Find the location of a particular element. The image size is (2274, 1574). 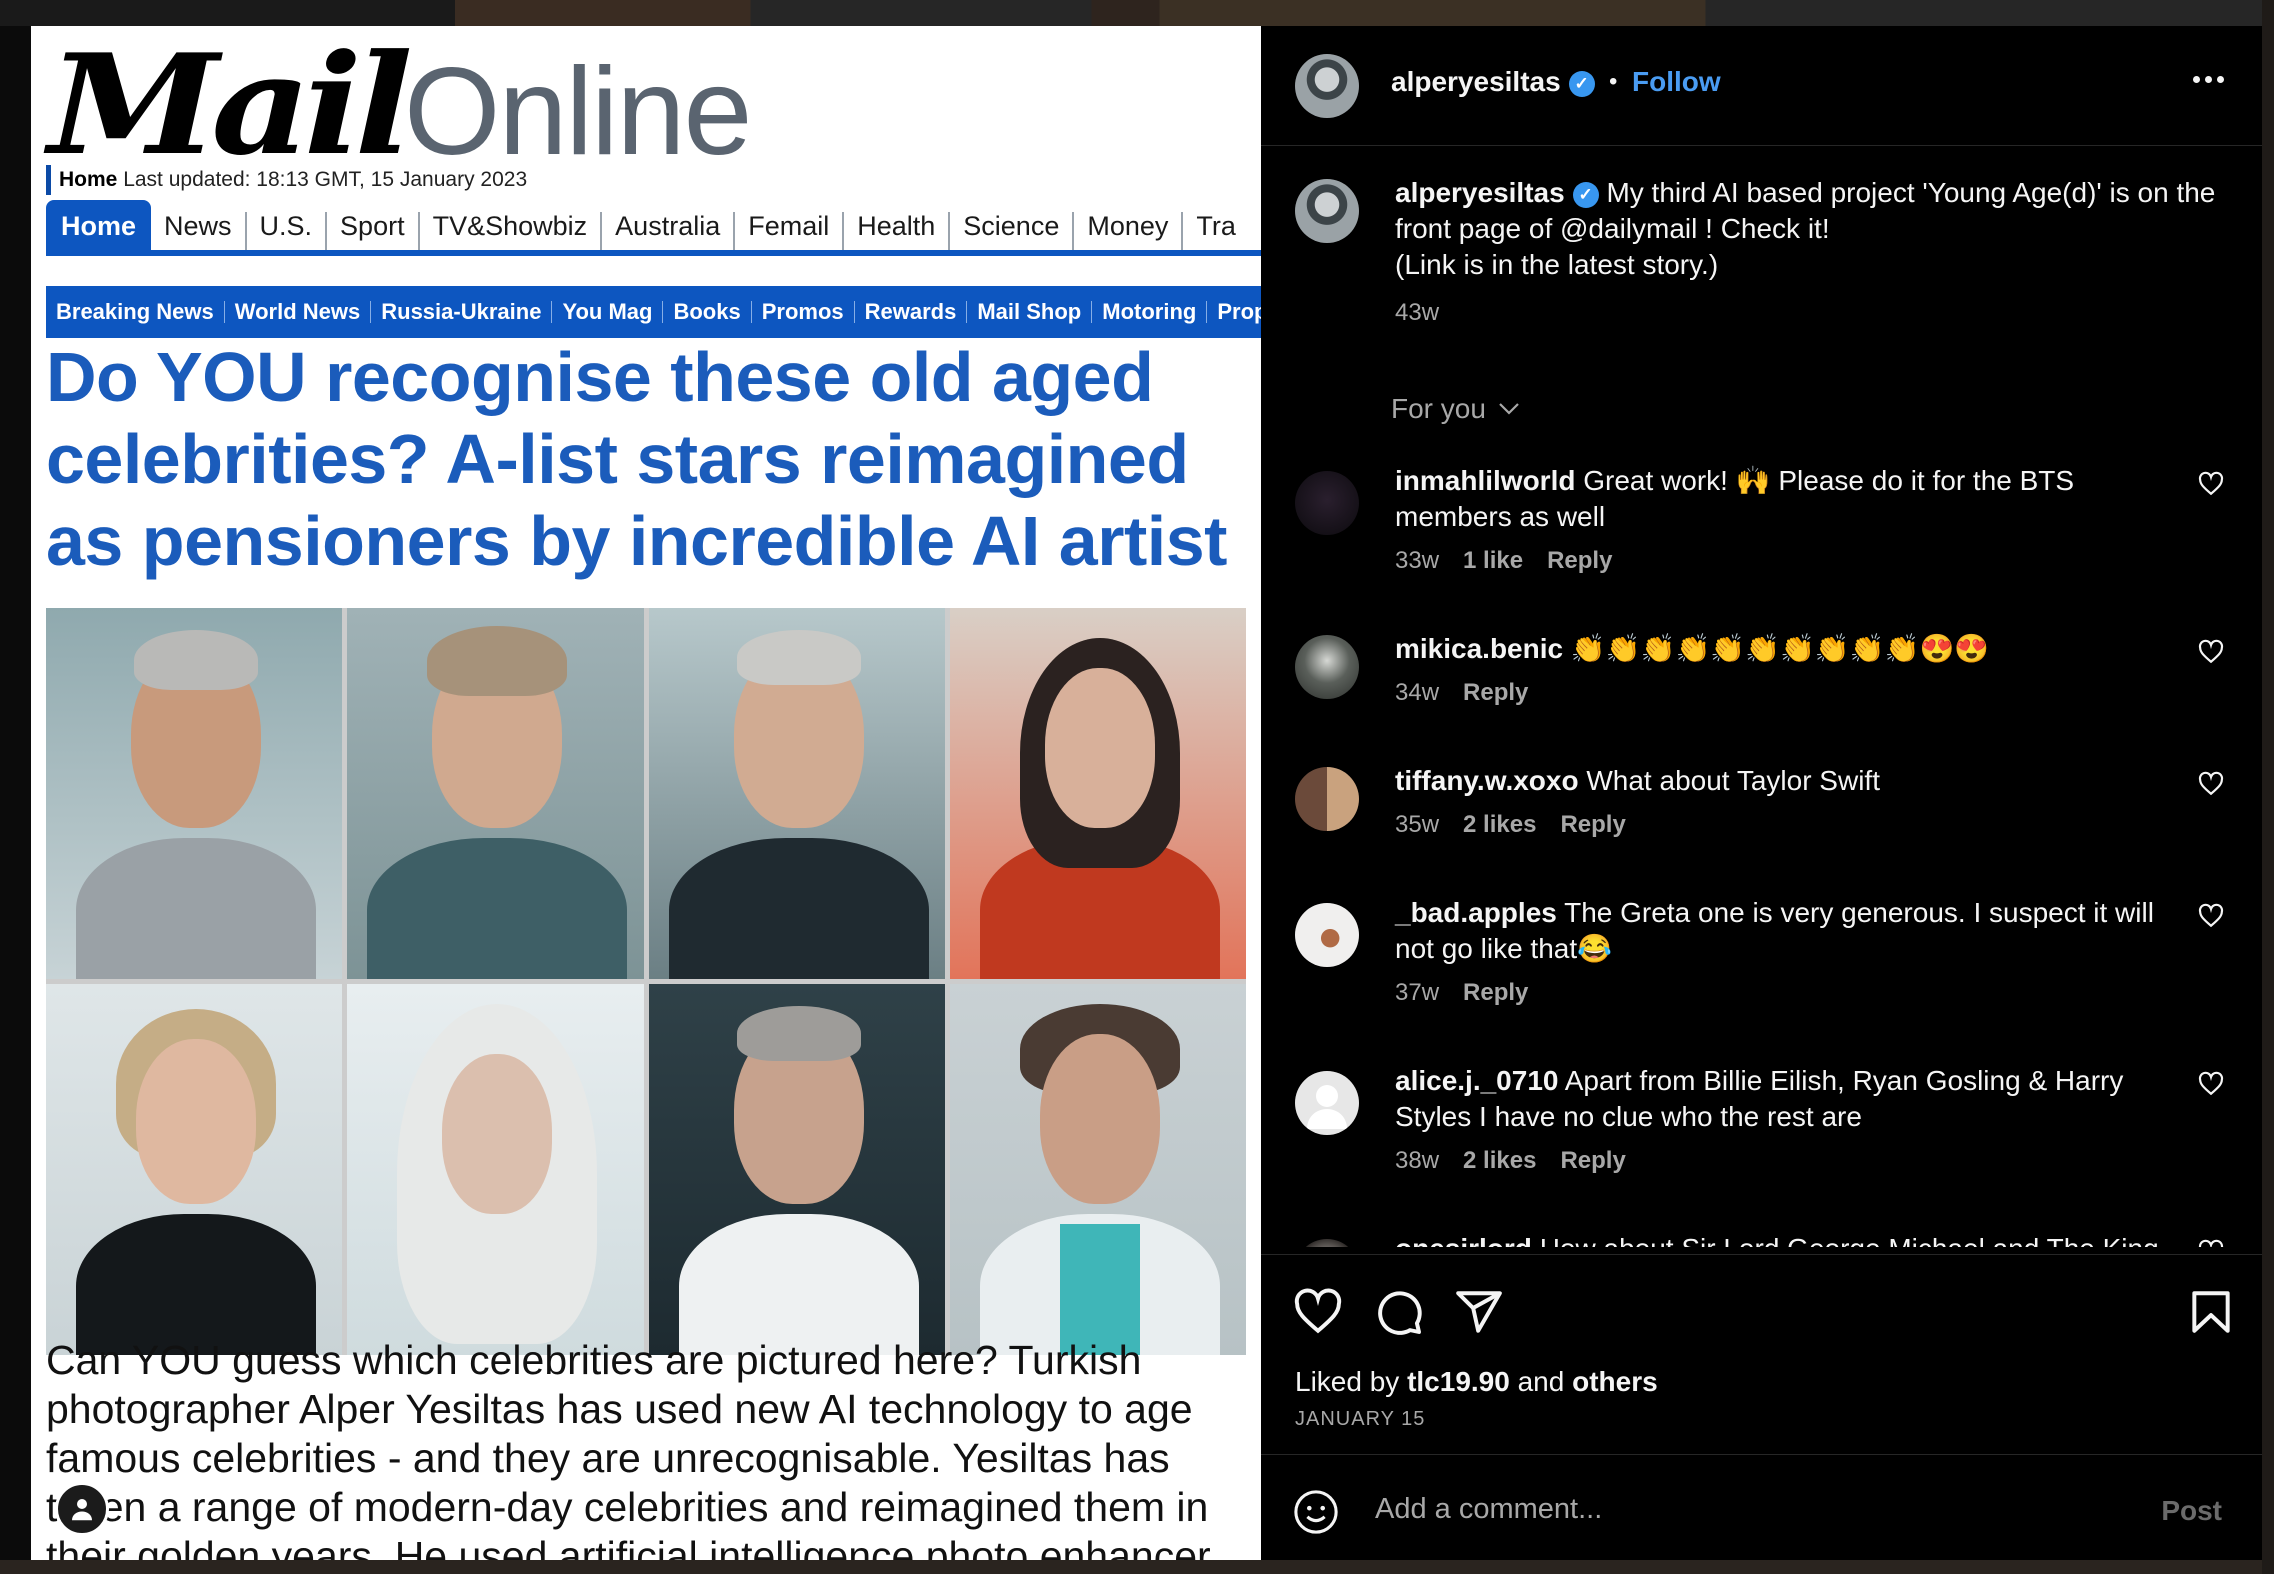

comment-username: _bad.apples is located at coordinates (1476, 912).